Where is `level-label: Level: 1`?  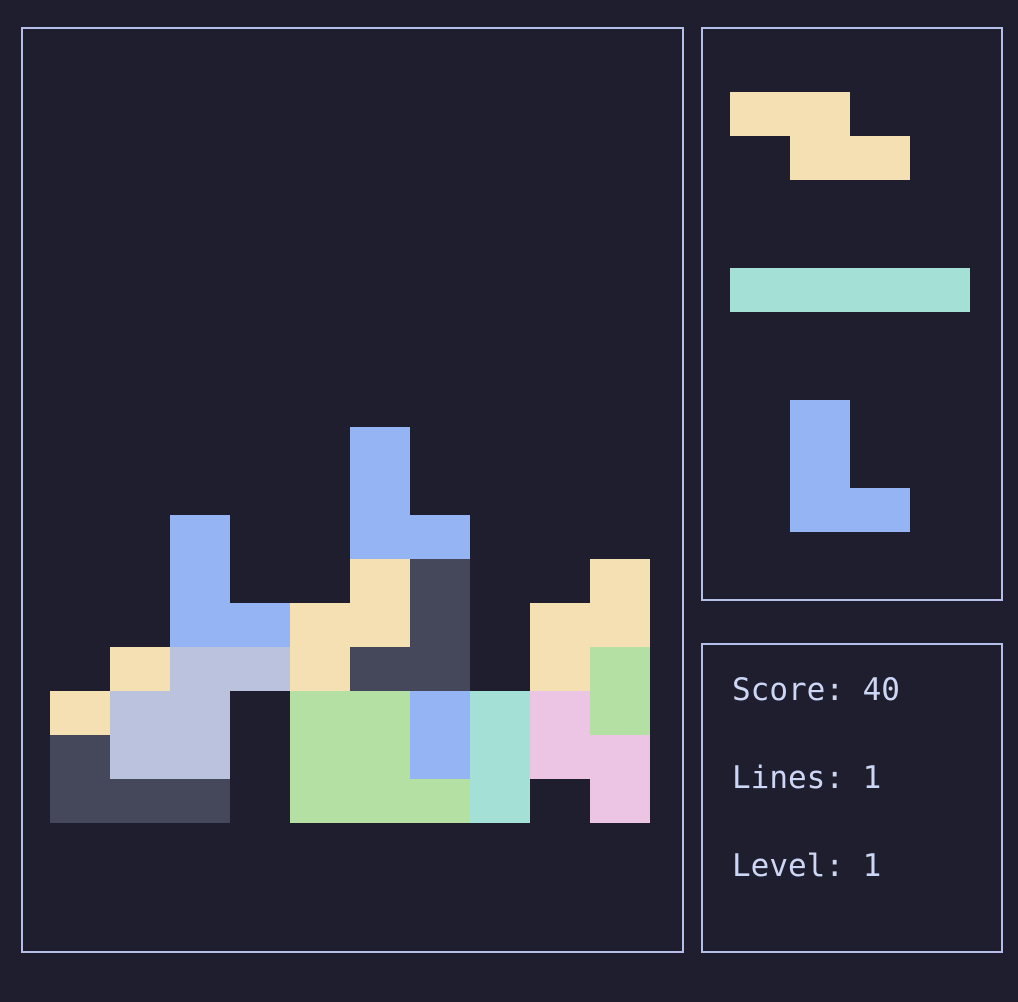
level-label: Level: 1 is located at coordinates (807, 866).